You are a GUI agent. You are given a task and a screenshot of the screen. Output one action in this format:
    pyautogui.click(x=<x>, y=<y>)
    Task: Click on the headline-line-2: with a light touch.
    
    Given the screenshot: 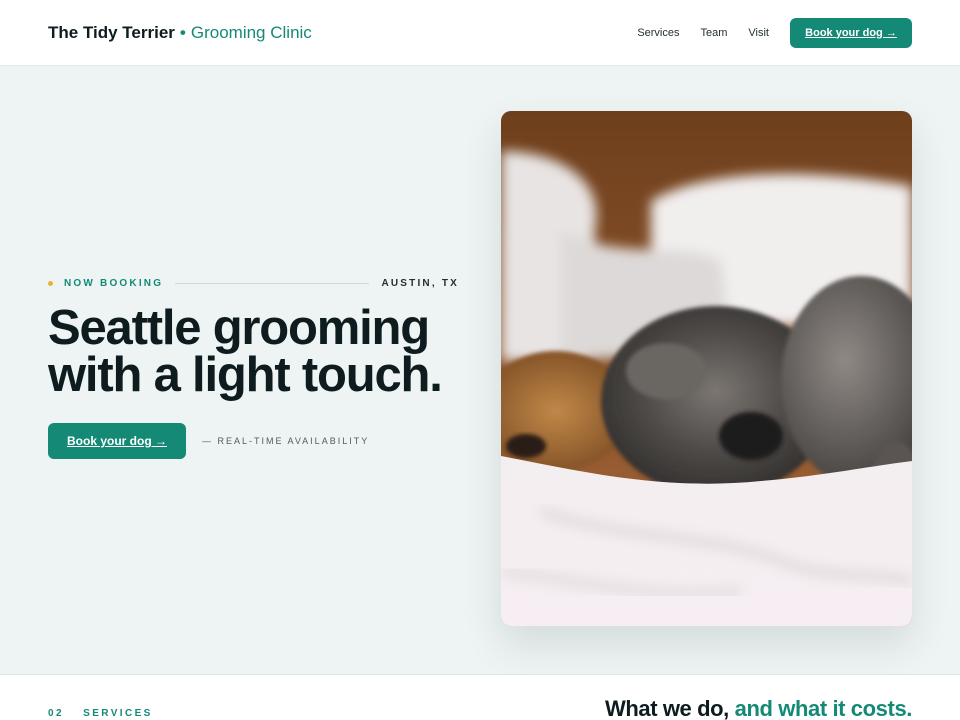 What is the action you would take?
    pyautogui.click(x=245, y=375)
    